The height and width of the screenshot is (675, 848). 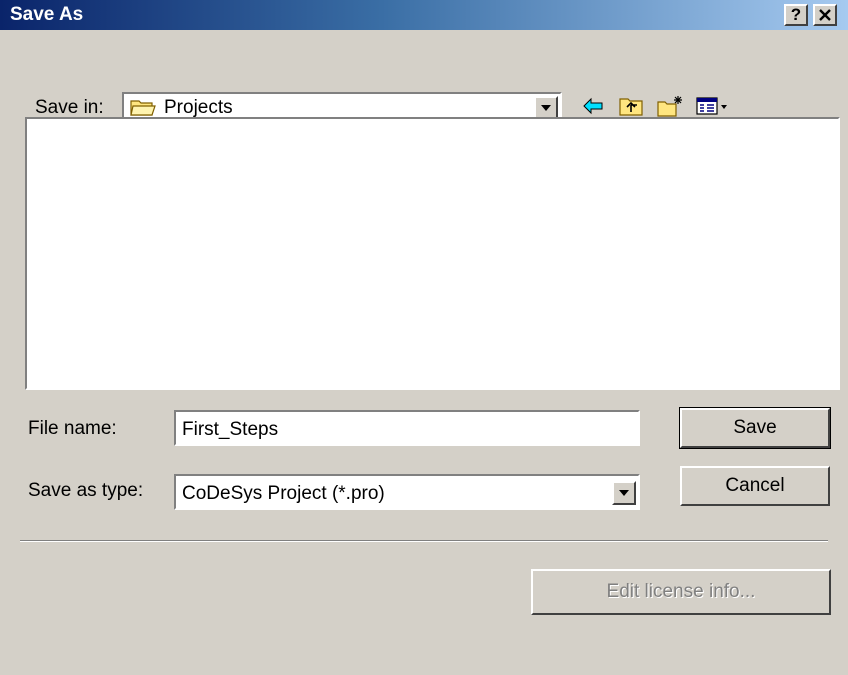 I want to click on separator, so click(x=424, y=541).